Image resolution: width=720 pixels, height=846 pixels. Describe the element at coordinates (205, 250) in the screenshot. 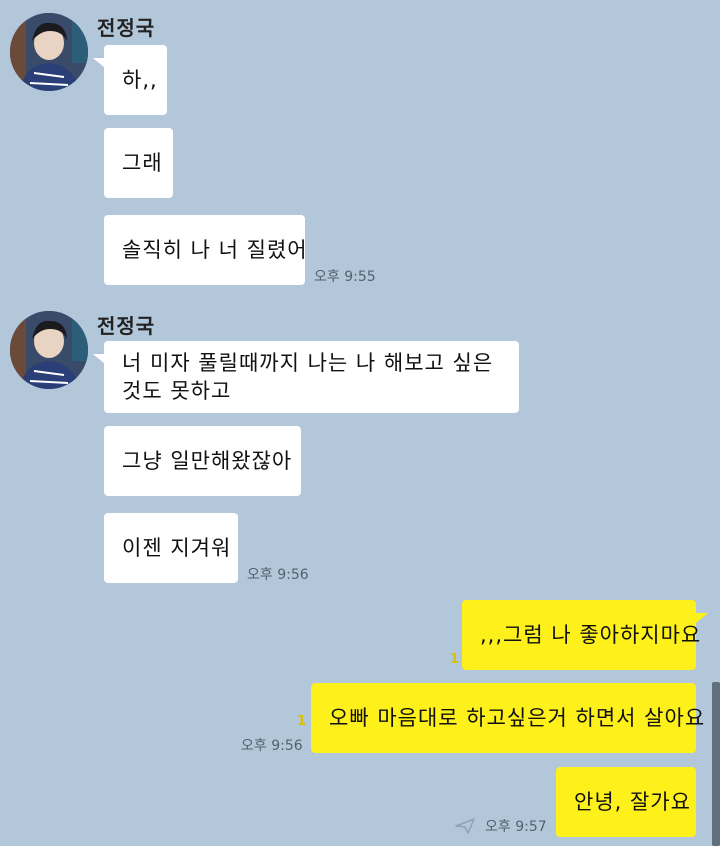

I see `incoming-message: 솔직히 나 너 질렸어` at that location.